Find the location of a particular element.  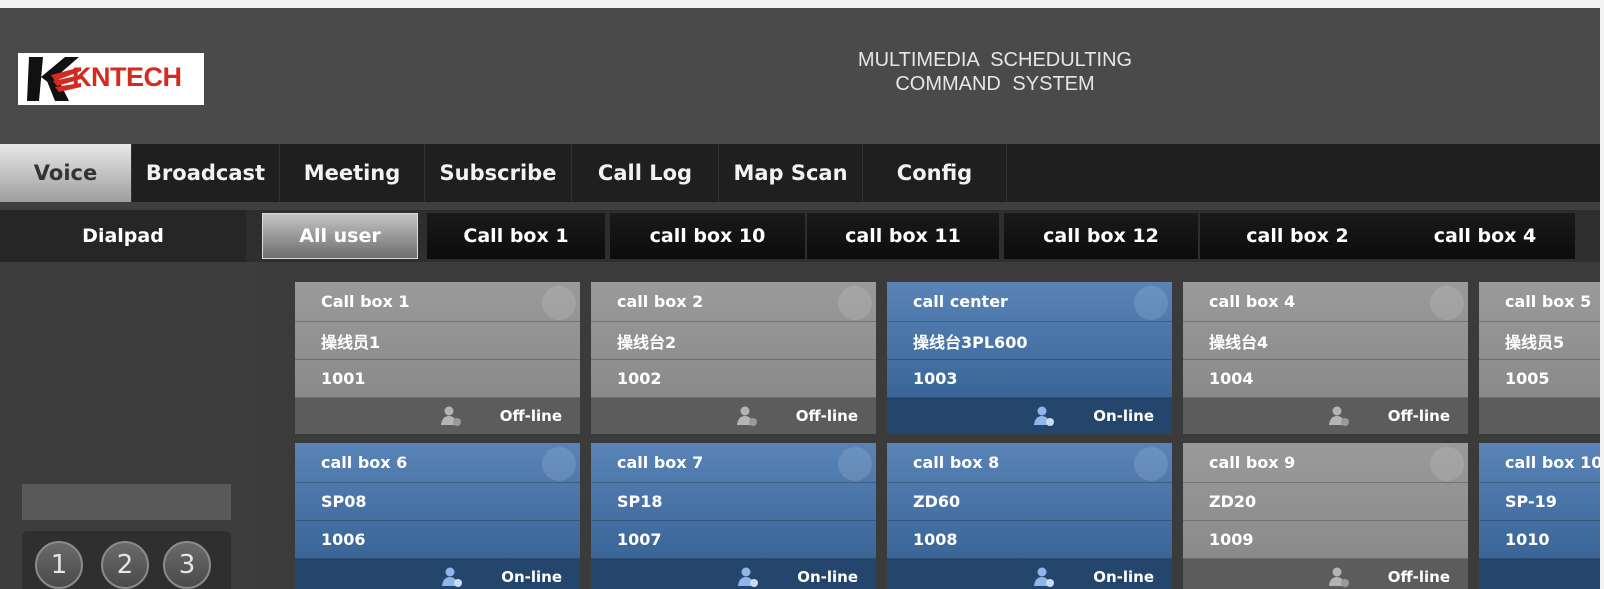

card-user-name: 操线员1 is located at coordinates (437, 341).